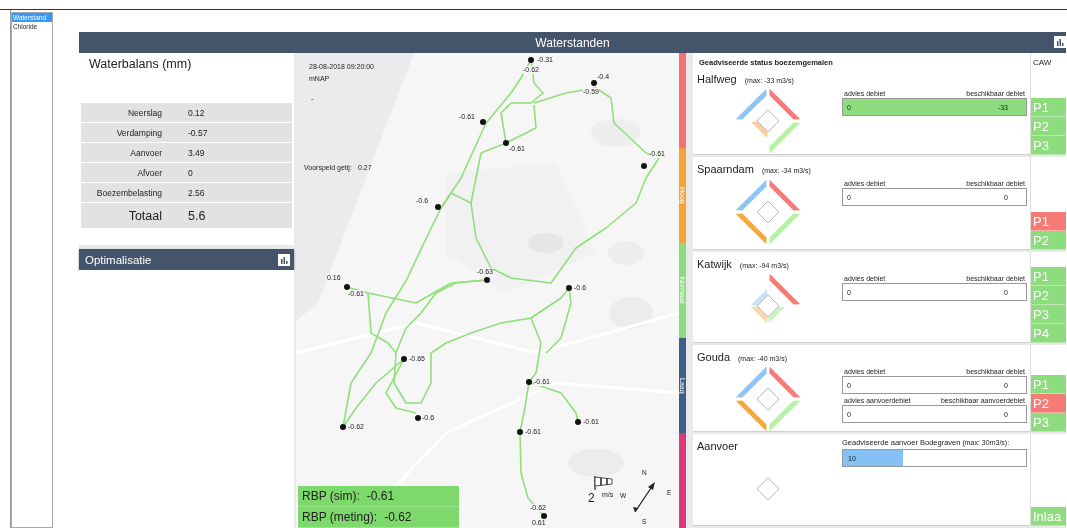  What do you see at coordinates (714, 357) in the screenshot?
I see `station-name: Gouda` at bounding box center [714, 357].